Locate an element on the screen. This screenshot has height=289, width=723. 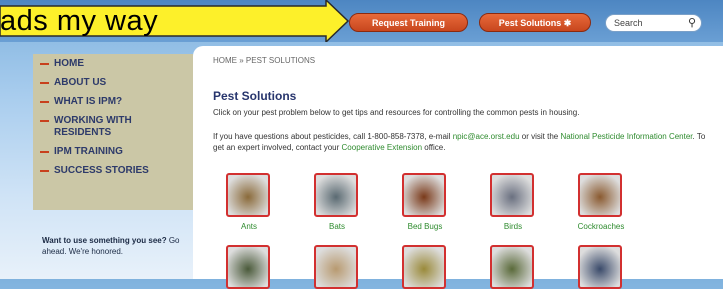
pest-tile: Bats is located at coordinates (337, 202).